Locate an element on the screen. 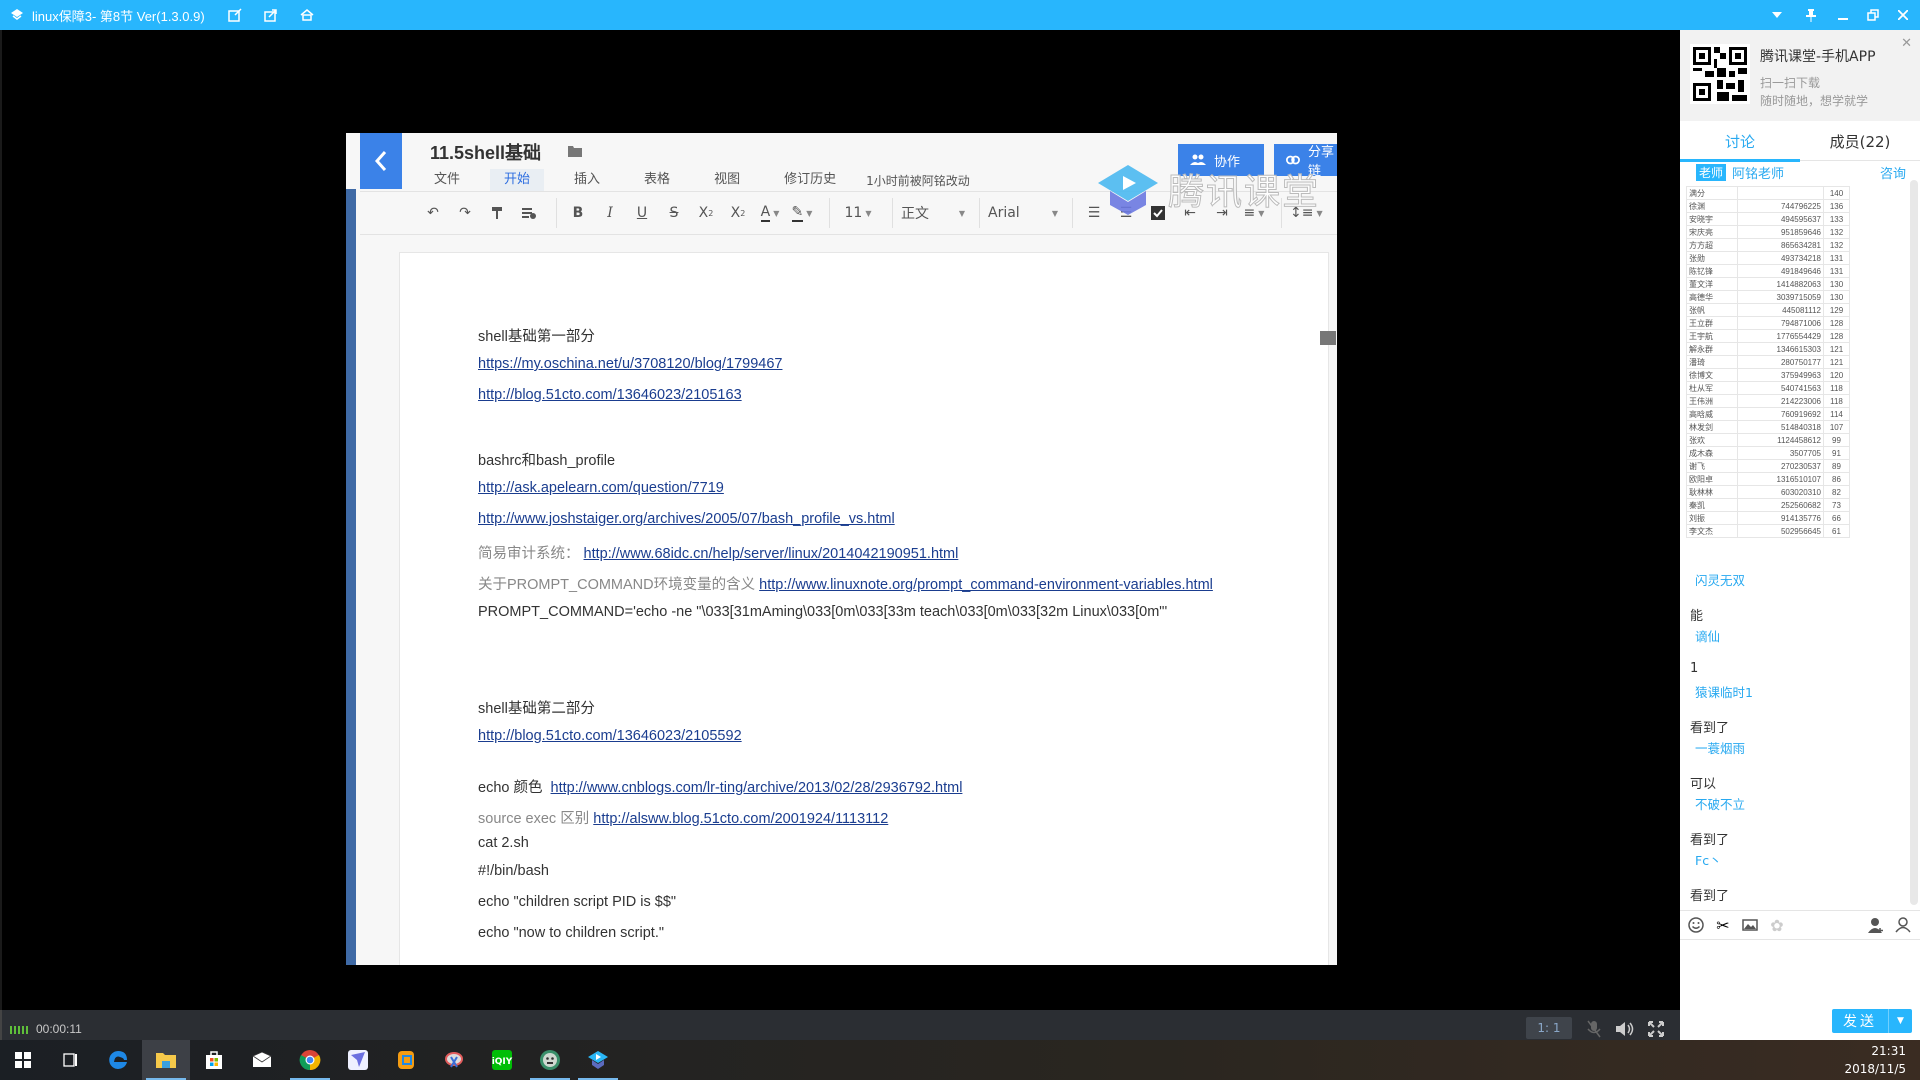 Image resolution: width=1920 pixels, height=1080 pixels. collab-button: 协作 is located at coordinates (1221, 160).